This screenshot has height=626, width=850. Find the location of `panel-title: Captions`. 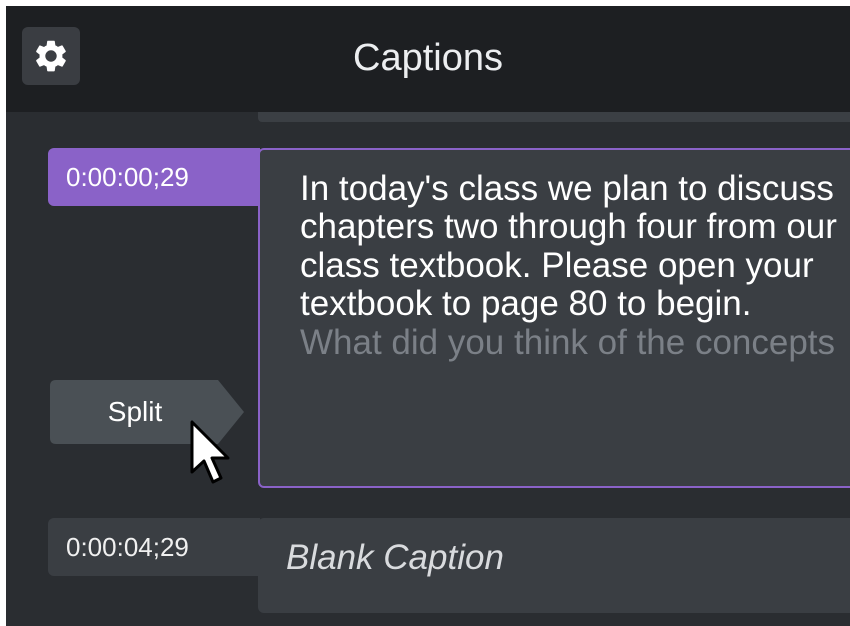

panel-title: Captions is located at coordinates (428, 58).